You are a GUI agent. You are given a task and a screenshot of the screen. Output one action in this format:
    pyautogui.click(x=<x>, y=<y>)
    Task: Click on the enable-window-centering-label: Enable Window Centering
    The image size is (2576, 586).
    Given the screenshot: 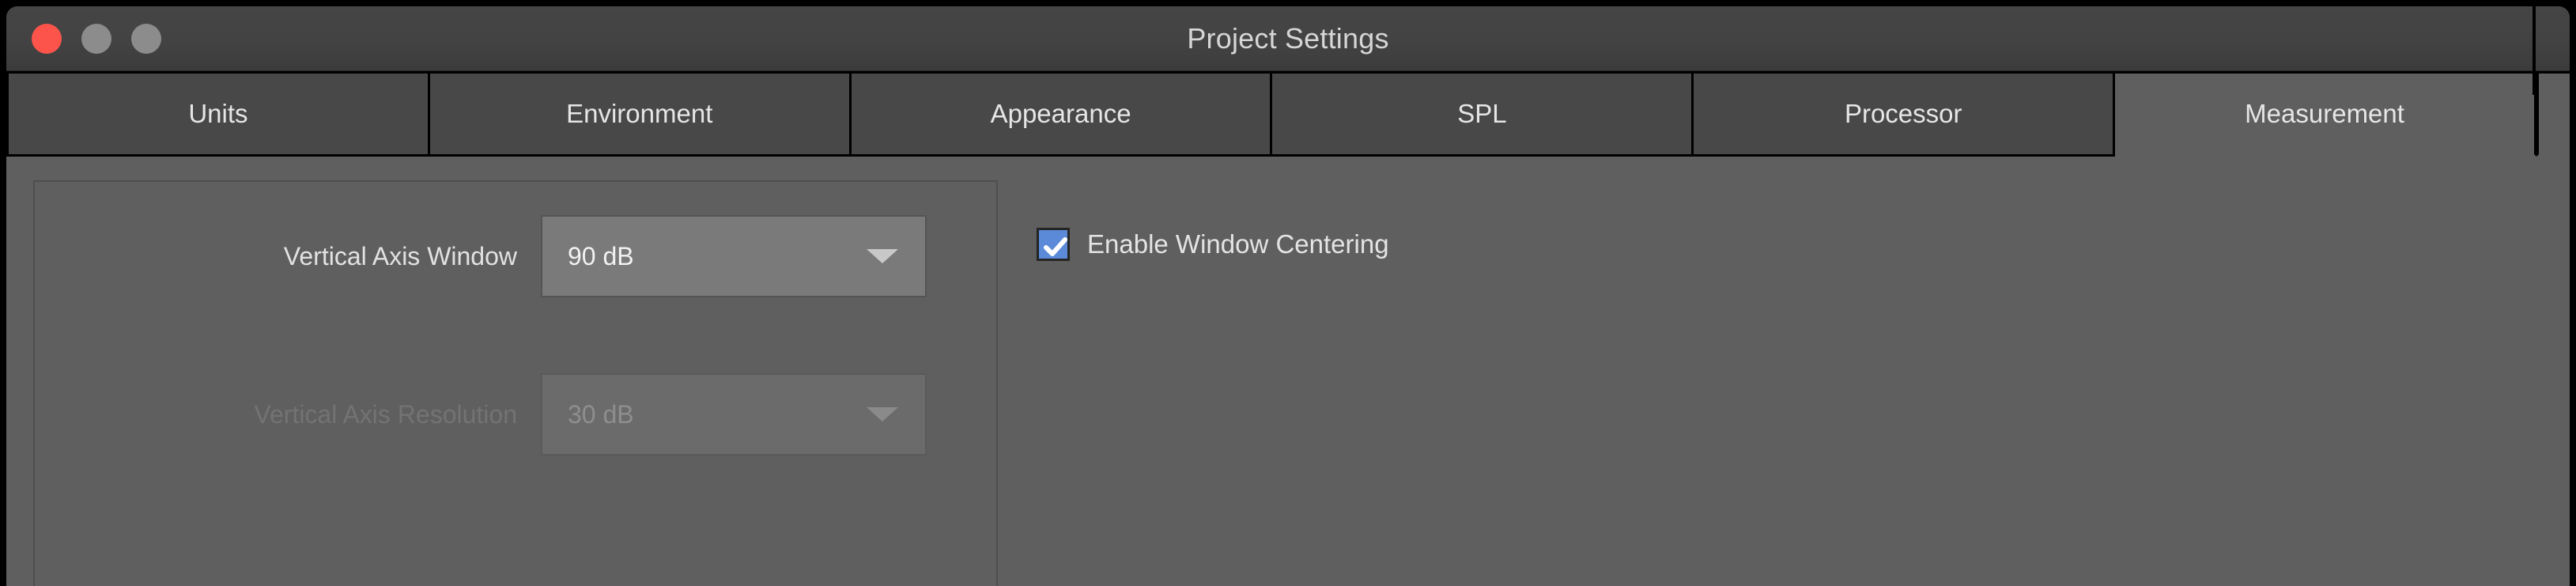 What is the action you would take?
    pyautogui.click(x=1238, y=244)
    